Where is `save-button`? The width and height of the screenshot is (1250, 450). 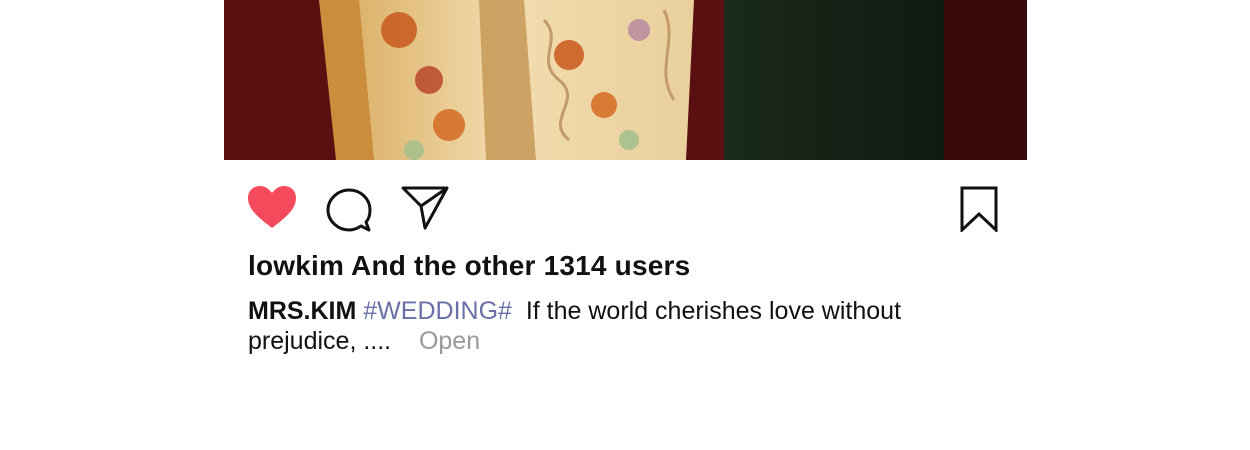 save-button is located at coordinates (979, 209).